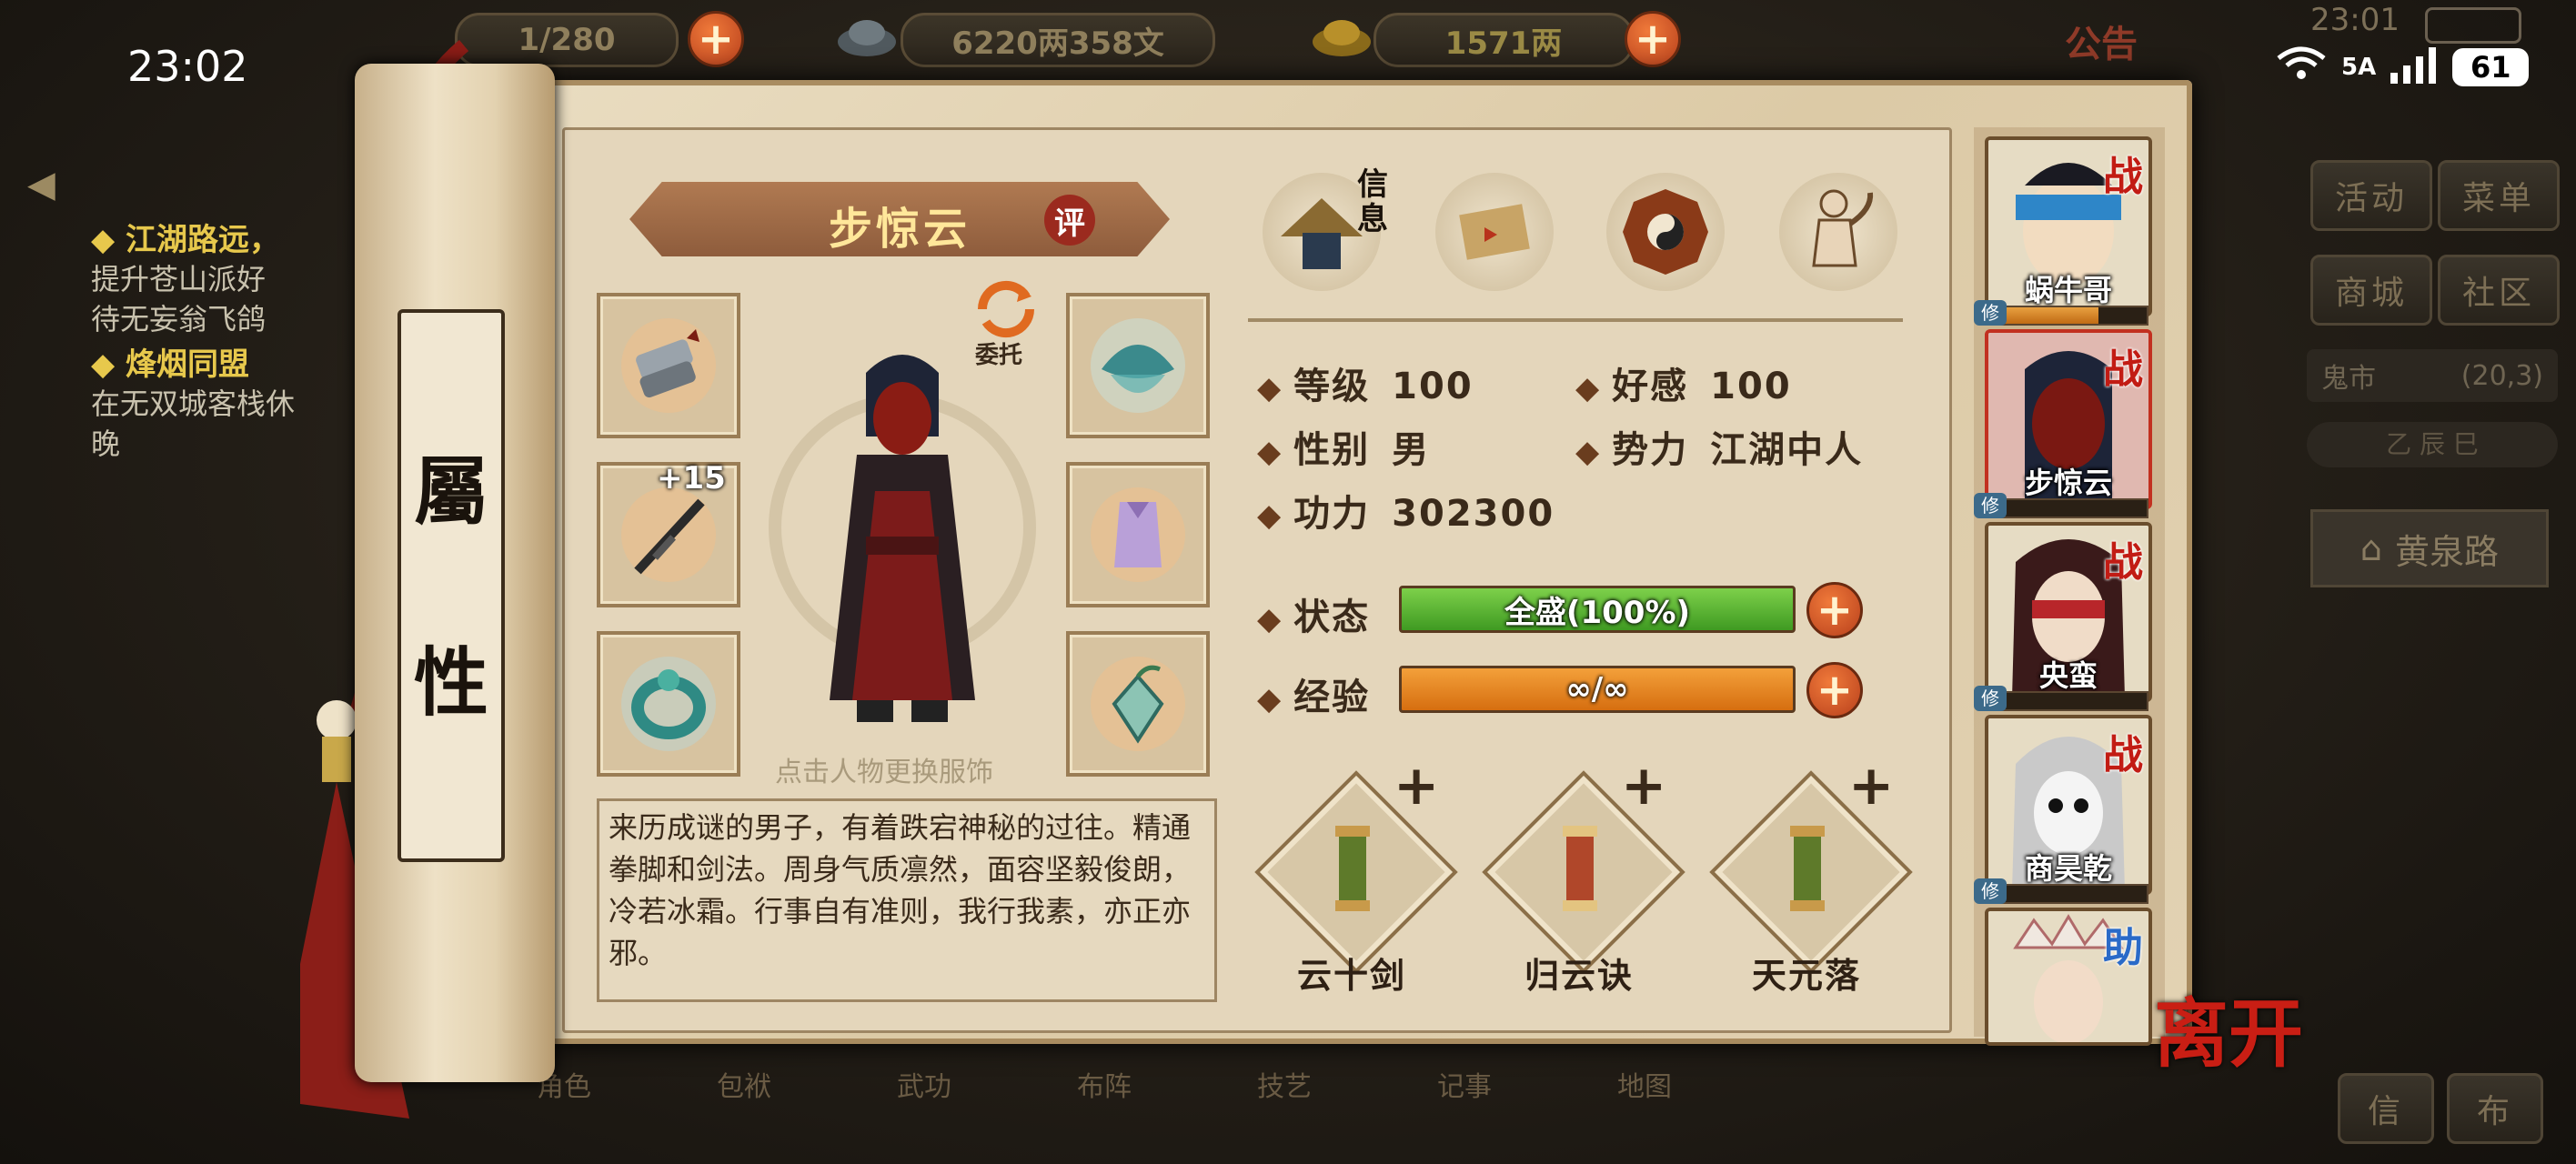 The image size is (2576, 1164). What do you see at coordinates (2447, 551) in the screenshot?
I see `road-label: 黄泉路` at bounding box center [2447, 551].